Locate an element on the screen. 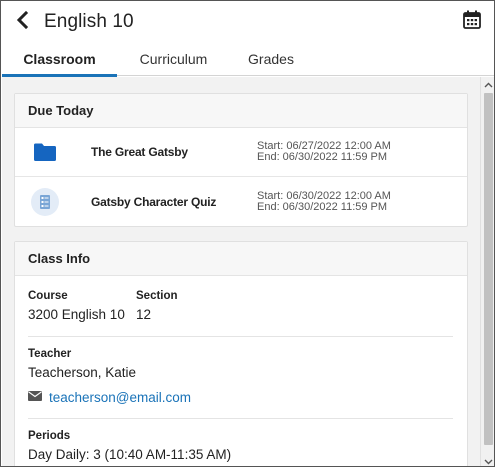 This screenshot has width=495, height=467. section-field: Section is located at coordinates (157, 296).